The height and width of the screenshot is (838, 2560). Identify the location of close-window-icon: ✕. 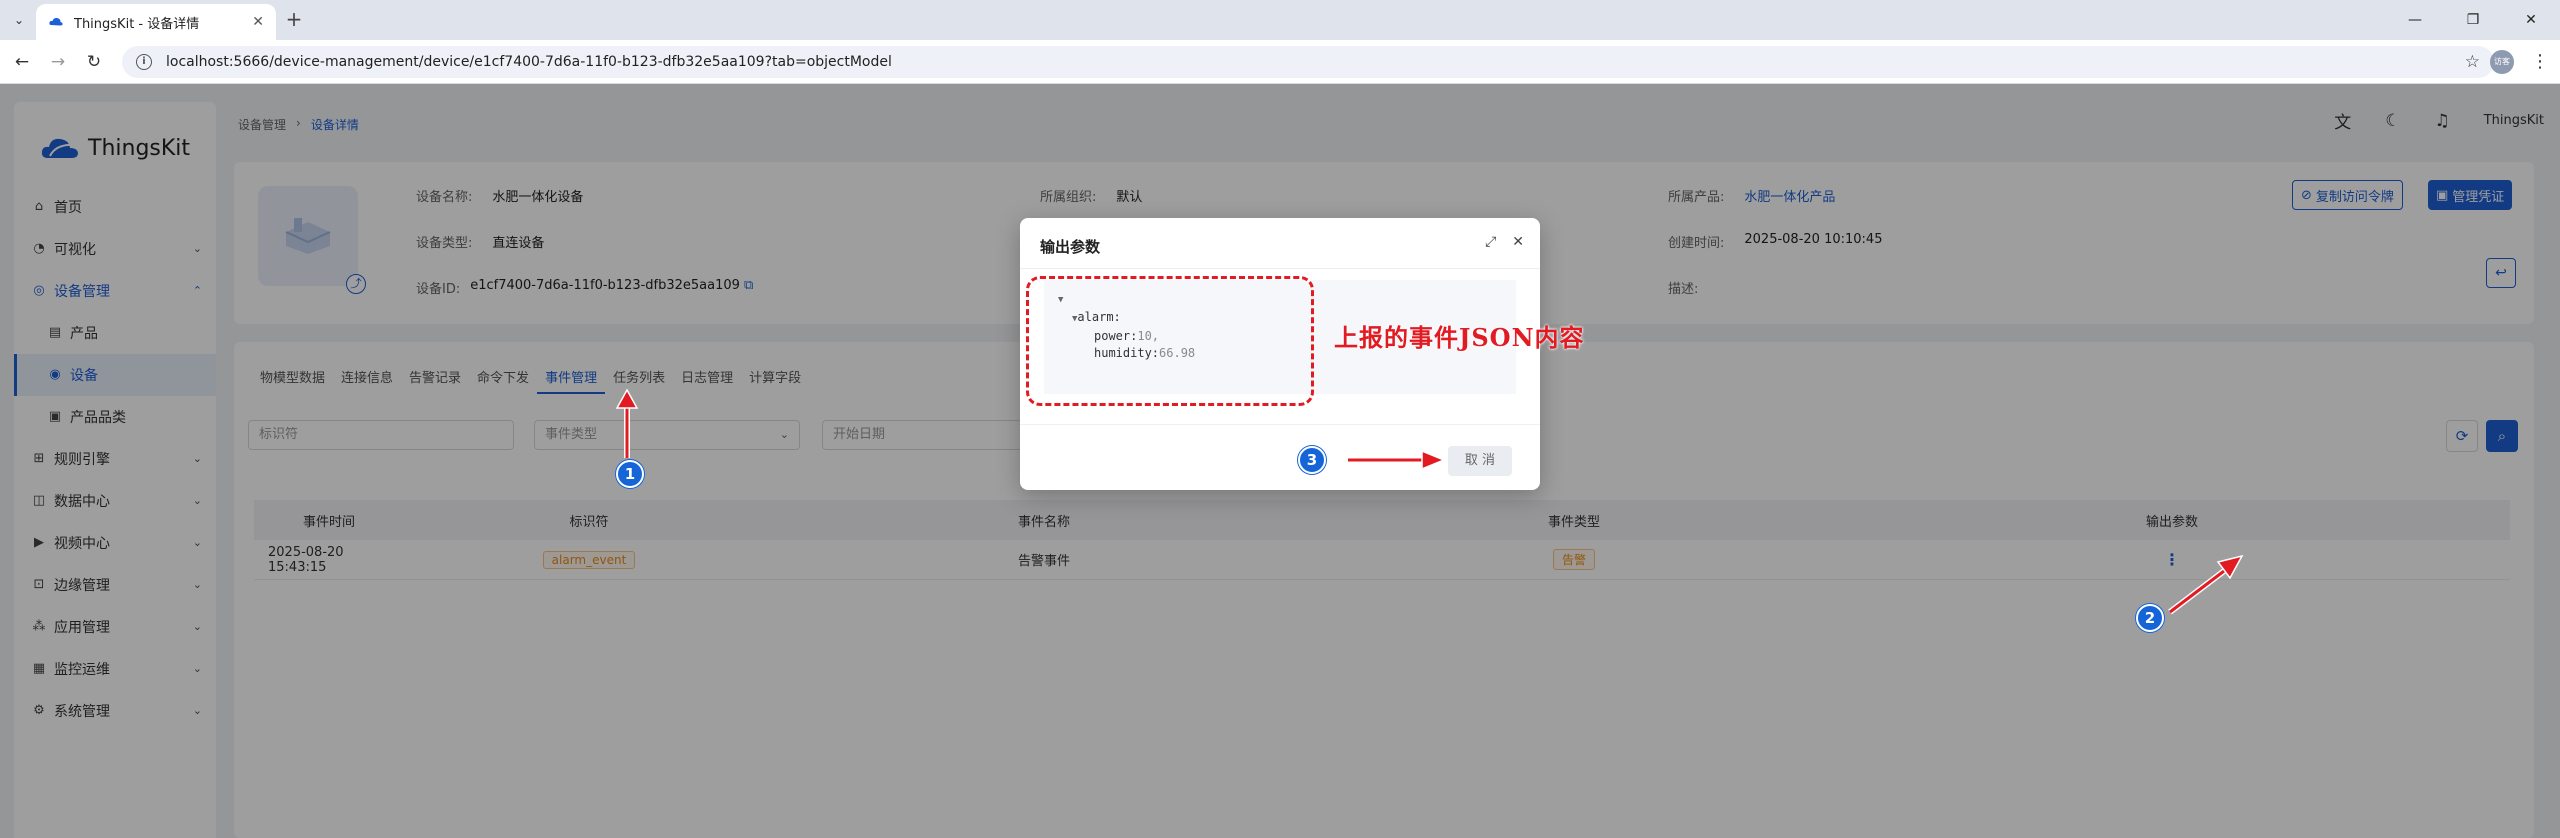
(2531, 20).